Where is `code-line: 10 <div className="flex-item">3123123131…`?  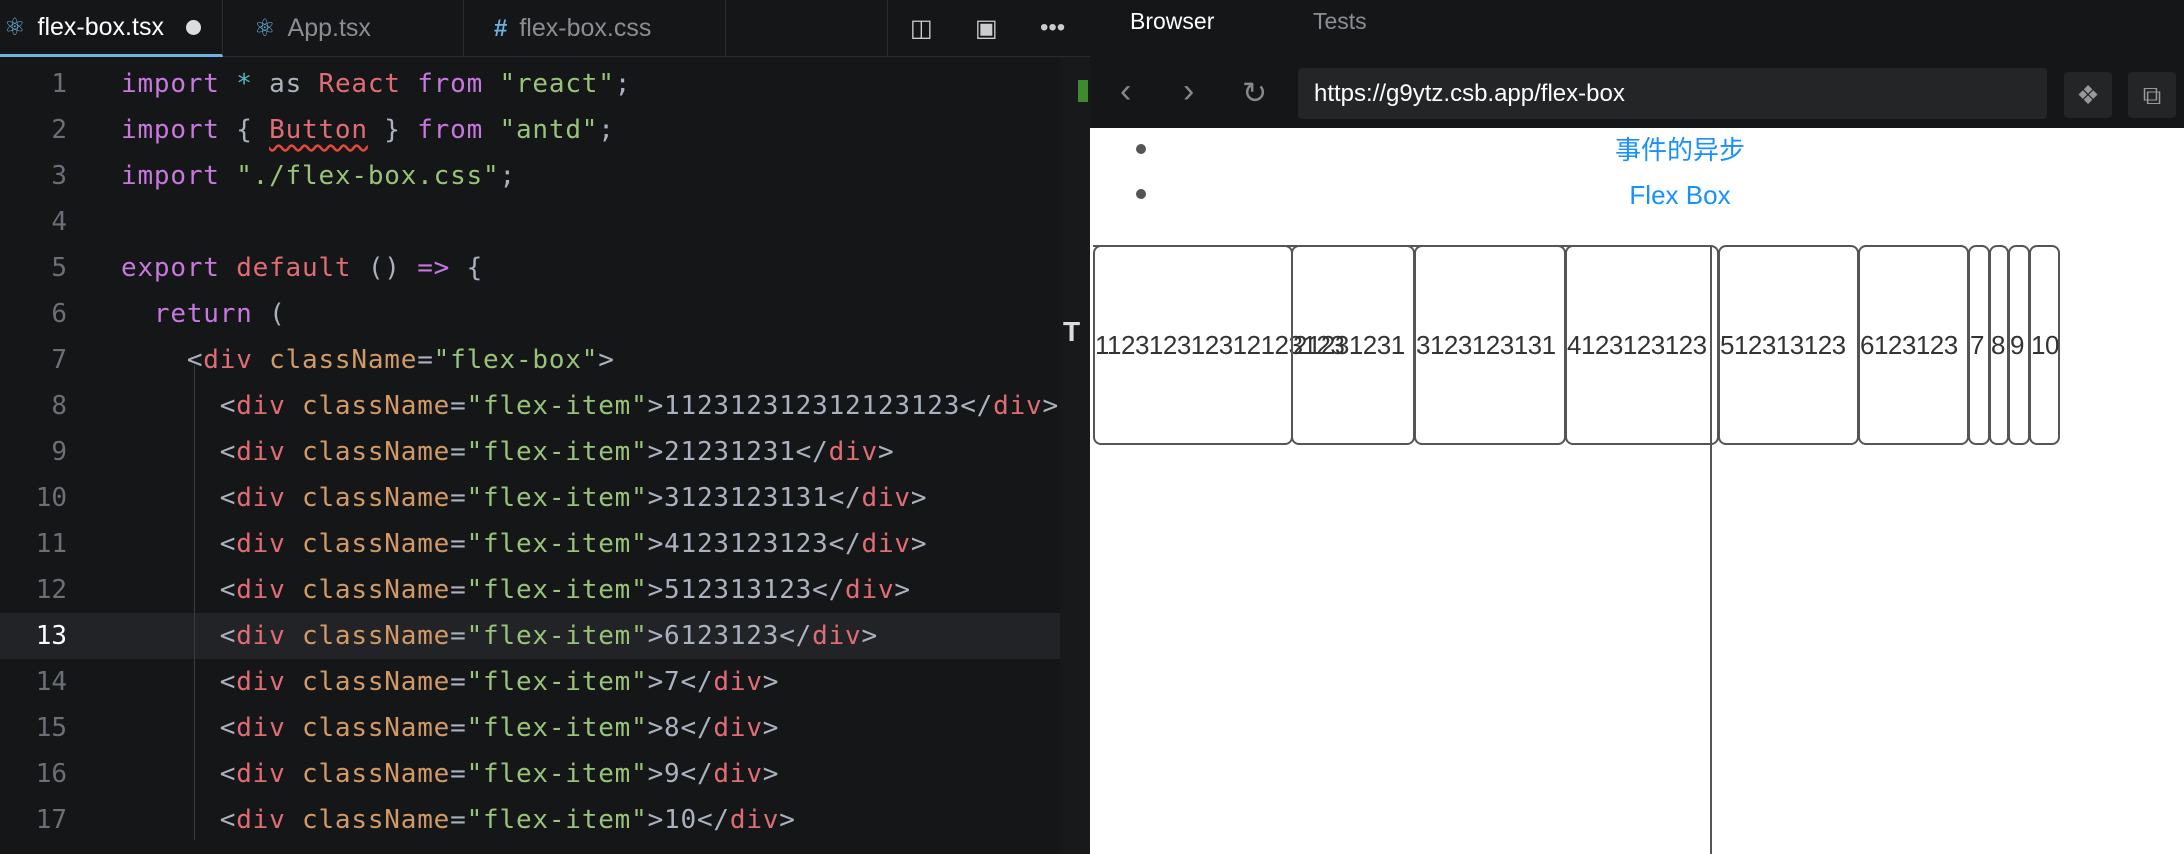 code-line: 10 <div className="flex-item">3123123131… is located at coordinates (545, 498).